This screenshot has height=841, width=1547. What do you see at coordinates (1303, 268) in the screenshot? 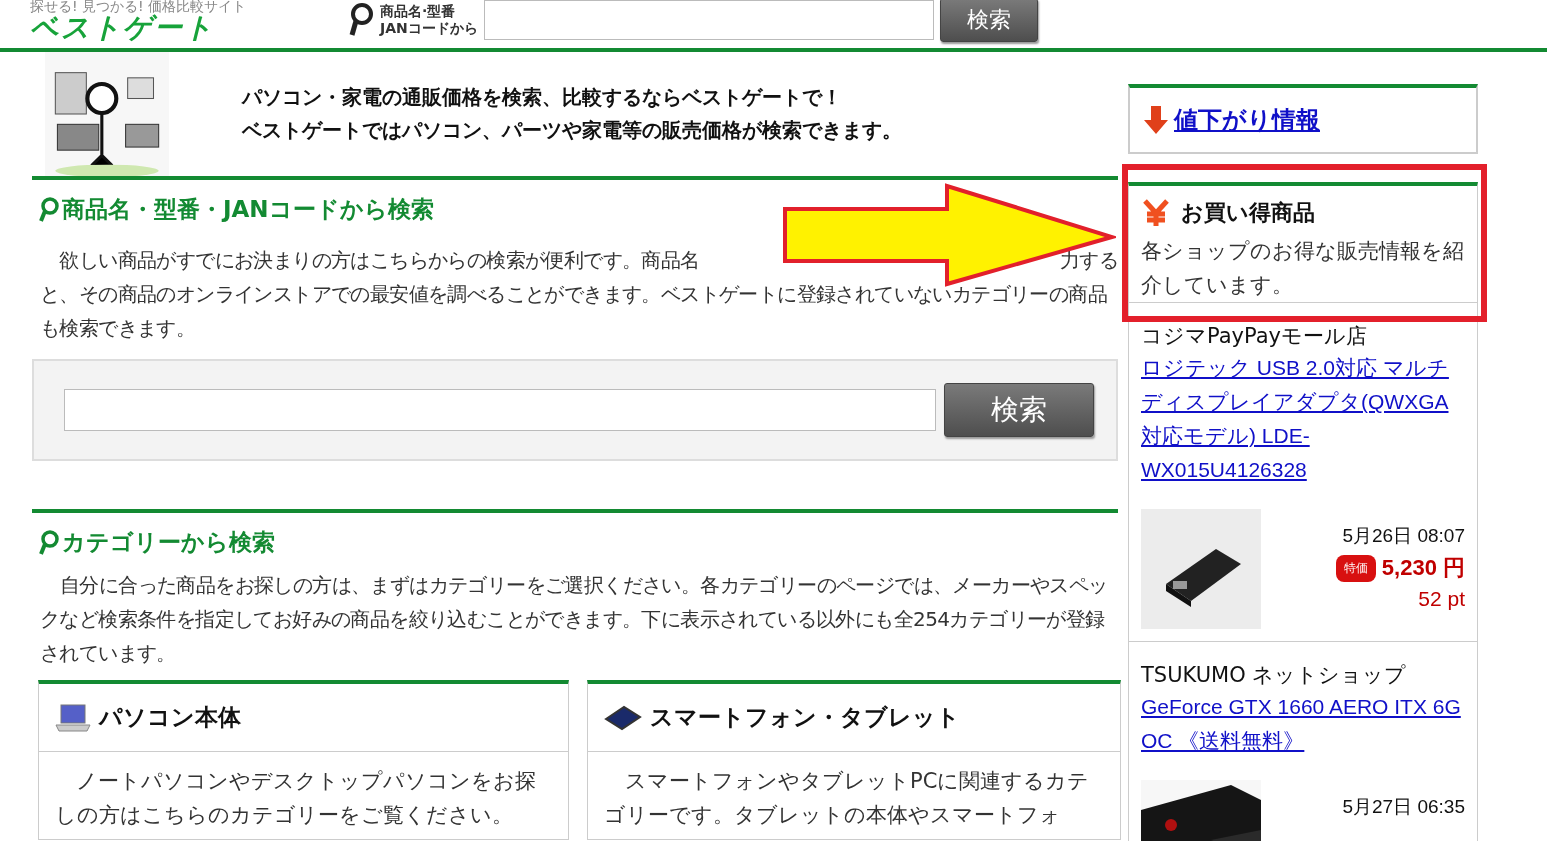
I see `deals-description: 各ショップのお得な販売情報を紹介しています。` at bounding box center [1303, 268].